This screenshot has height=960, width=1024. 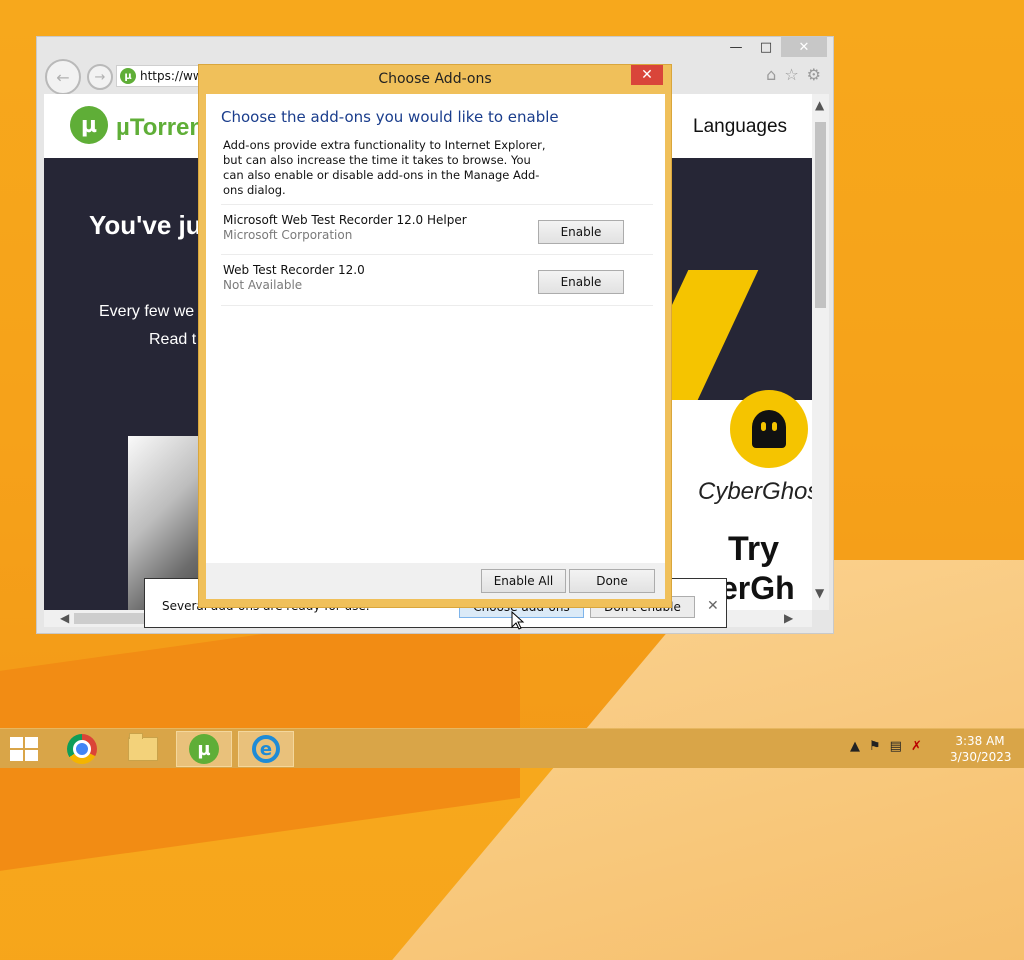 What do you see at coordinates (63, 77) in the screenshot?
I see `back-button: ←` at bounding box center [63, 77].